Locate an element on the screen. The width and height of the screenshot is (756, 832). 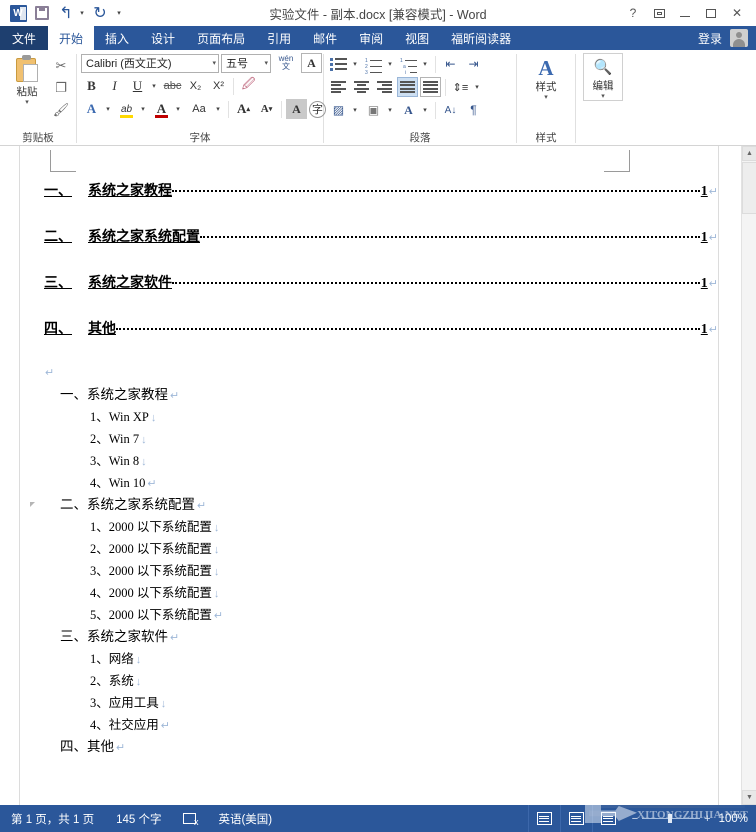
underline-button: U is located at coordinates (137, 86).